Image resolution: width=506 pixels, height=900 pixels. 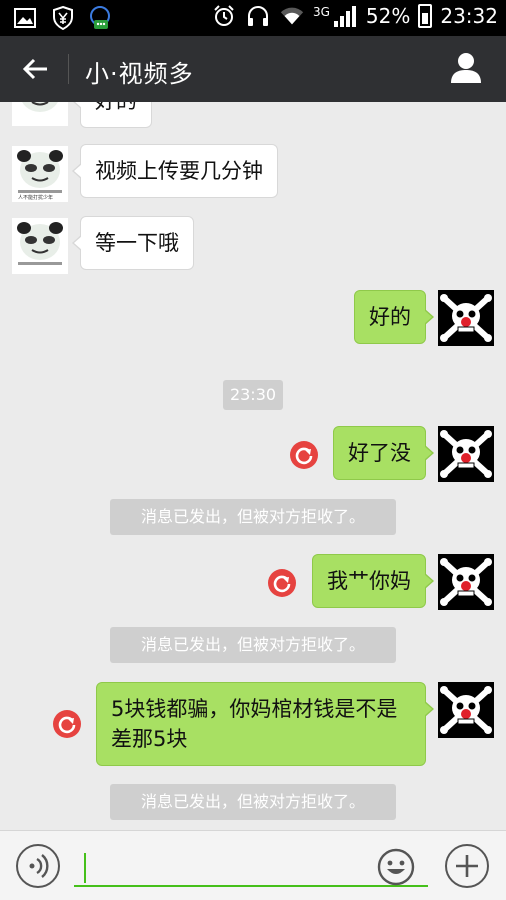 I want to click on more-options-button, so click(x=467, y=866).